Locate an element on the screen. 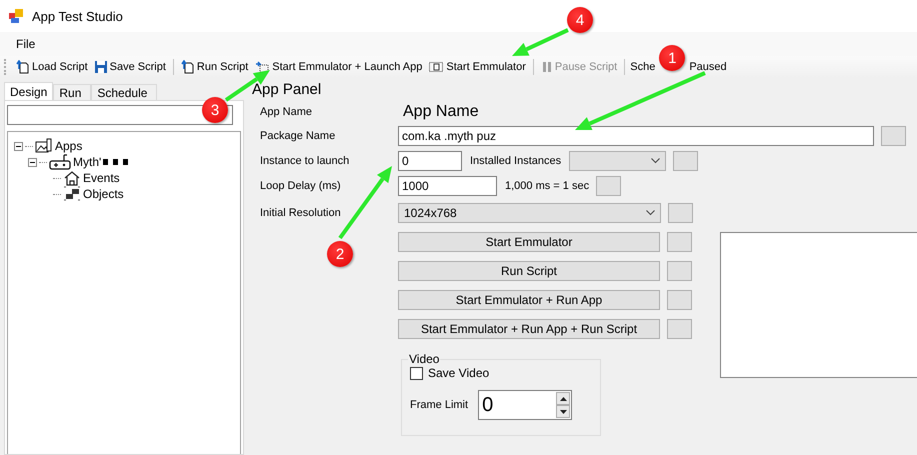 The height and width of the screenshot is (455, 917). tab: Design is located at coordinates (29, 91).